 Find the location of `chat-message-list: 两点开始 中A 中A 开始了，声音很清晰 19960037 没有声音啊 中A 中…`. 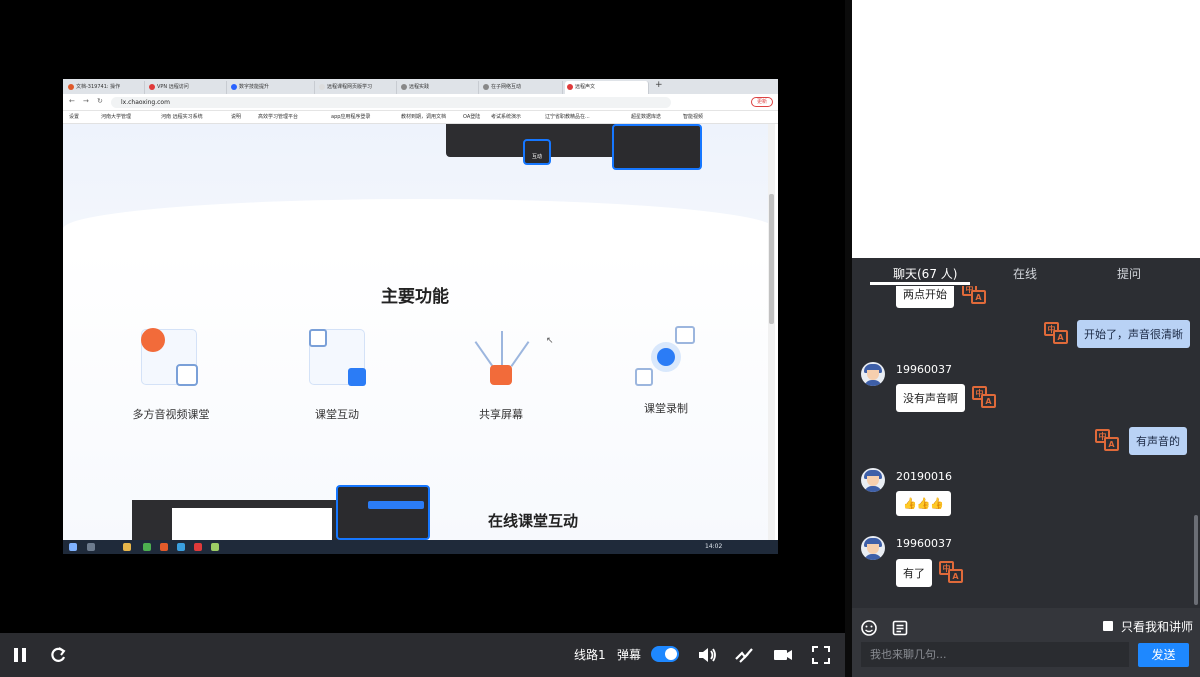

chat-message-list: 两点开始 中A 中A 开始了，声音很清晰 19960037 没有声音啊 中A 中… is located at coordinates (1026, 447).